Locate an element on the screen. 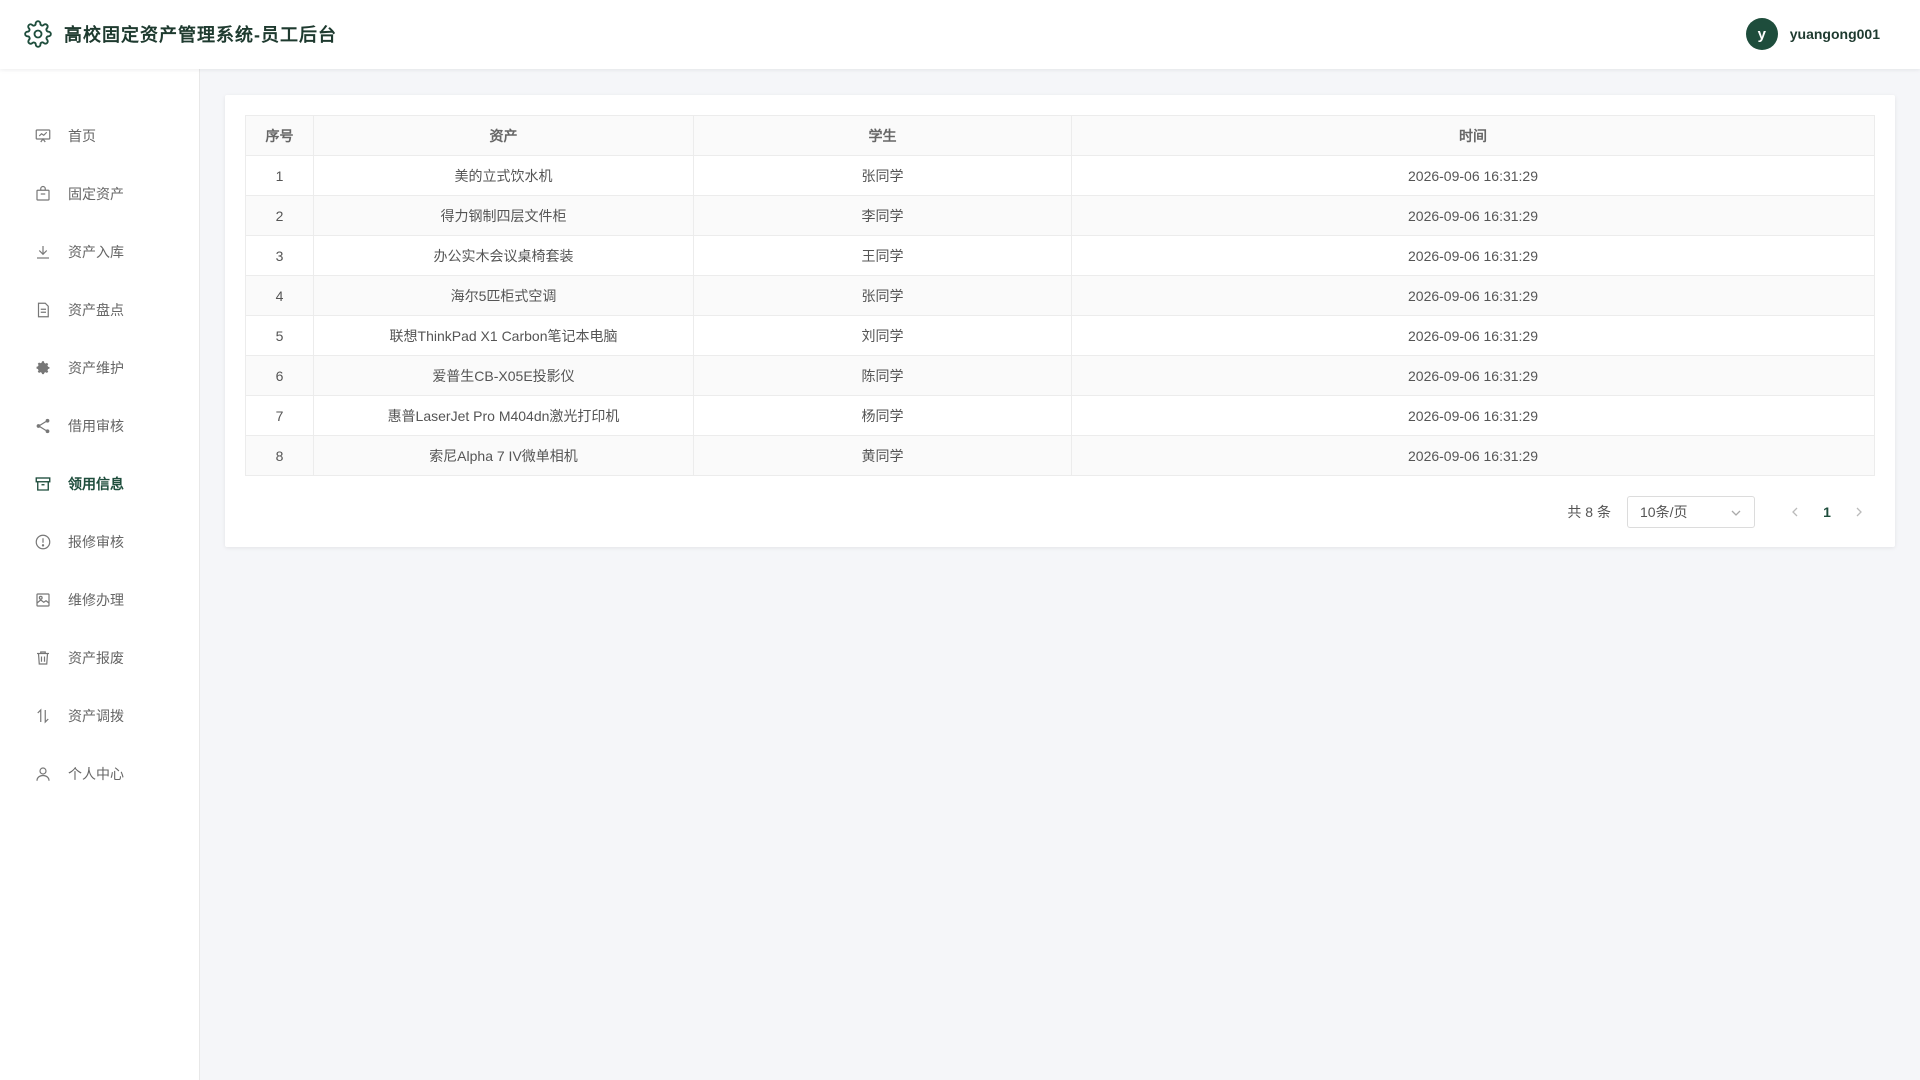  alert-circle-icon is located at coordinates (43, 542).